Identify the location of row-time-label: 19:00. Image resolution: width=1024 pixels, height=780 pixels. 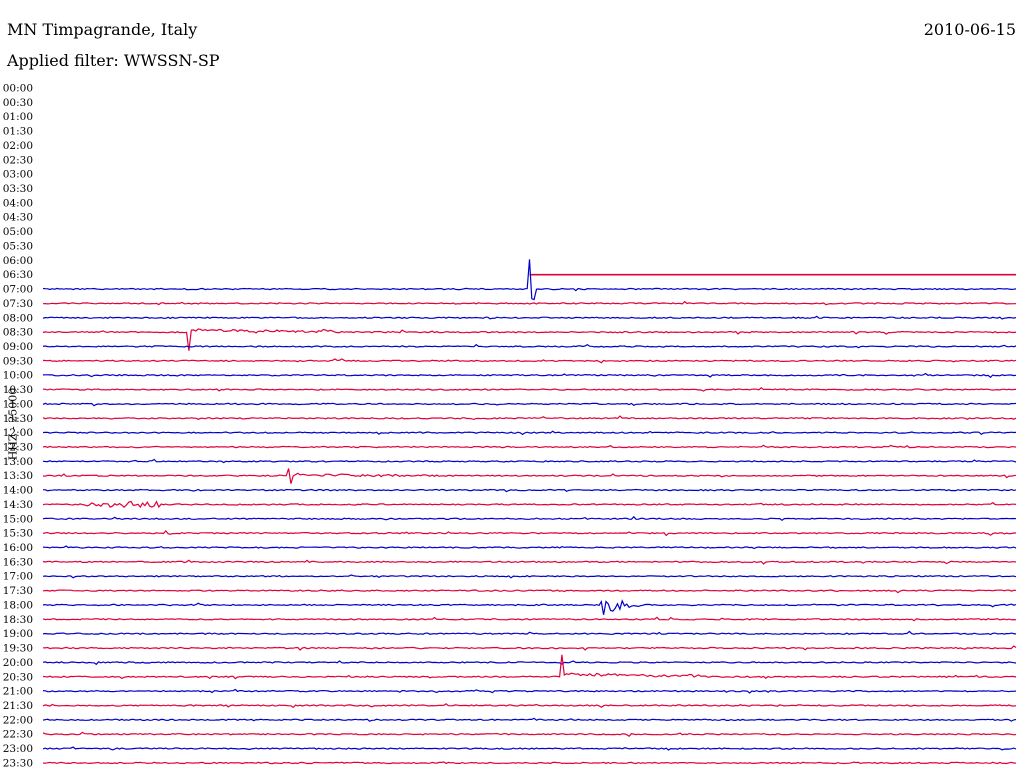
(18, 634).